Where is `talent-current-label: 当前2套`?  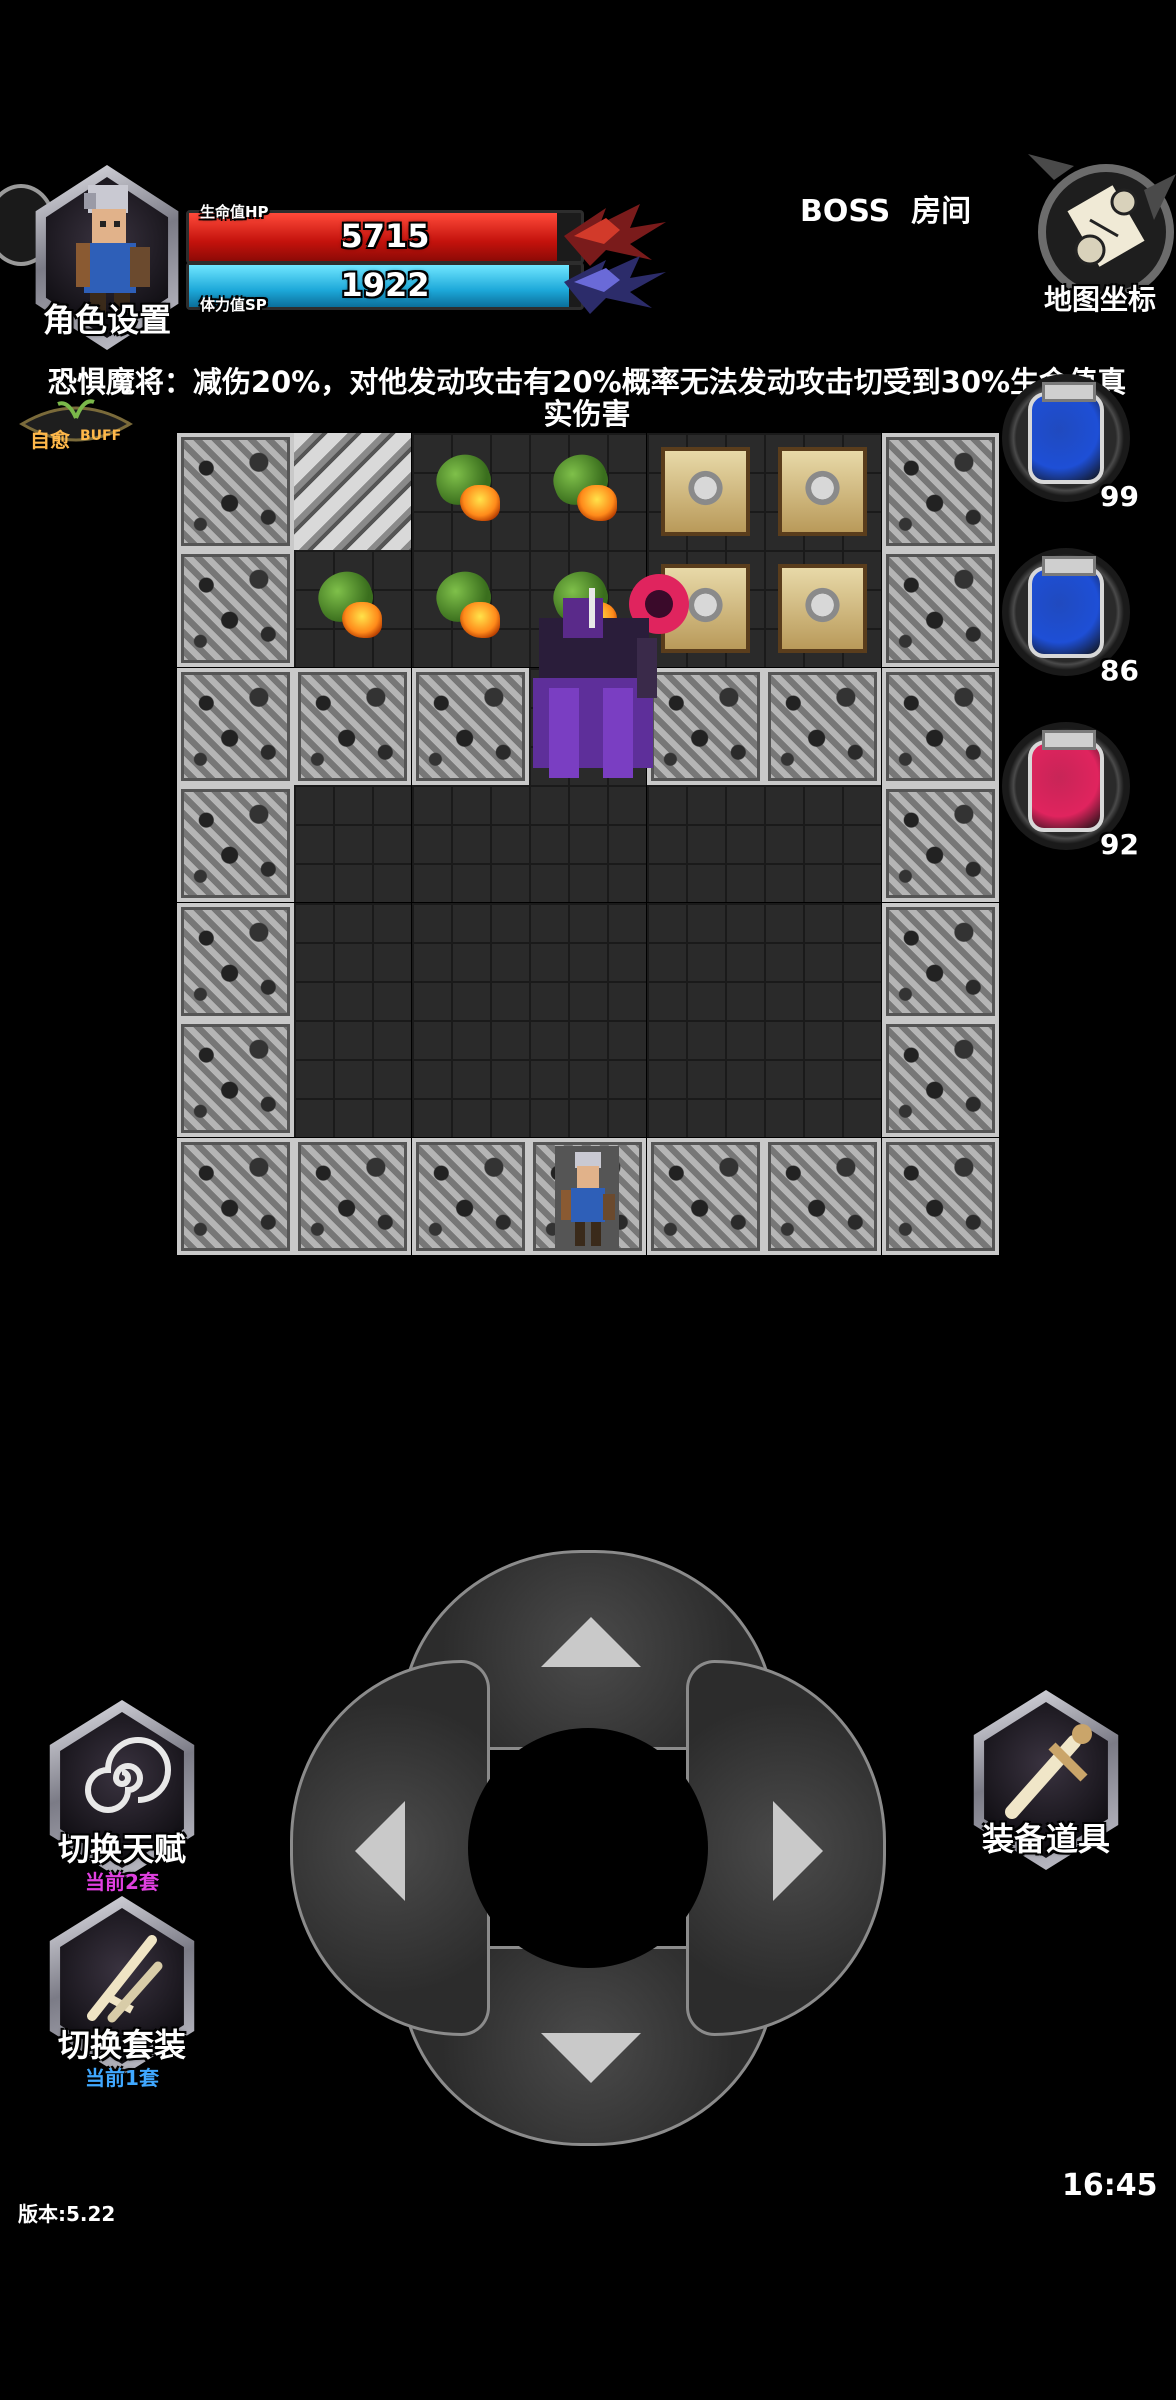
talent-current-label: 当前2套 is located at coordinates (122, 1882).